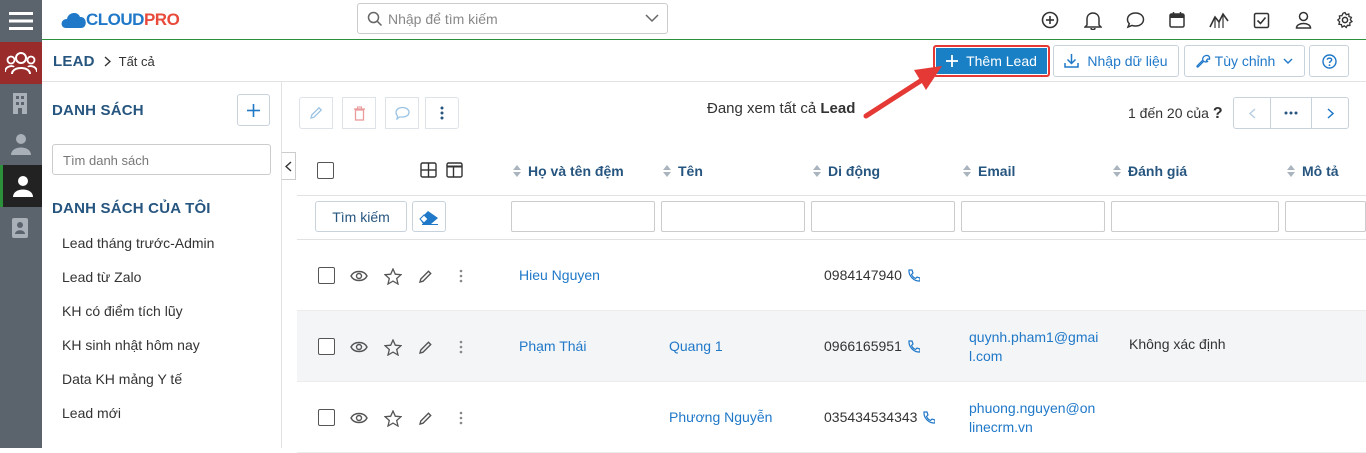 Image resolution: width=1366 pixels, height=453 pixels. Describe the element at coordinates (991, 61) in the screenshot. I see `add-lead-button: Thêm Lead` at that location.